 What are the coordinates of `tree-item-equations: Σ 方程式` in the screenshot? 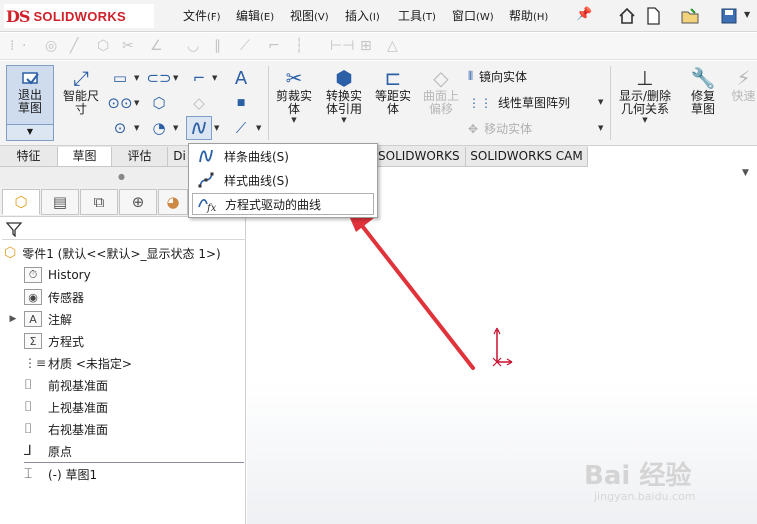 It's located at (123, 341).